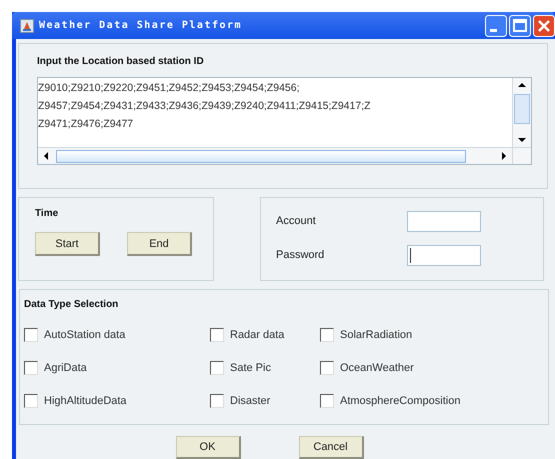  I want to click on horizontal-scrollbar, so click(284, 155).